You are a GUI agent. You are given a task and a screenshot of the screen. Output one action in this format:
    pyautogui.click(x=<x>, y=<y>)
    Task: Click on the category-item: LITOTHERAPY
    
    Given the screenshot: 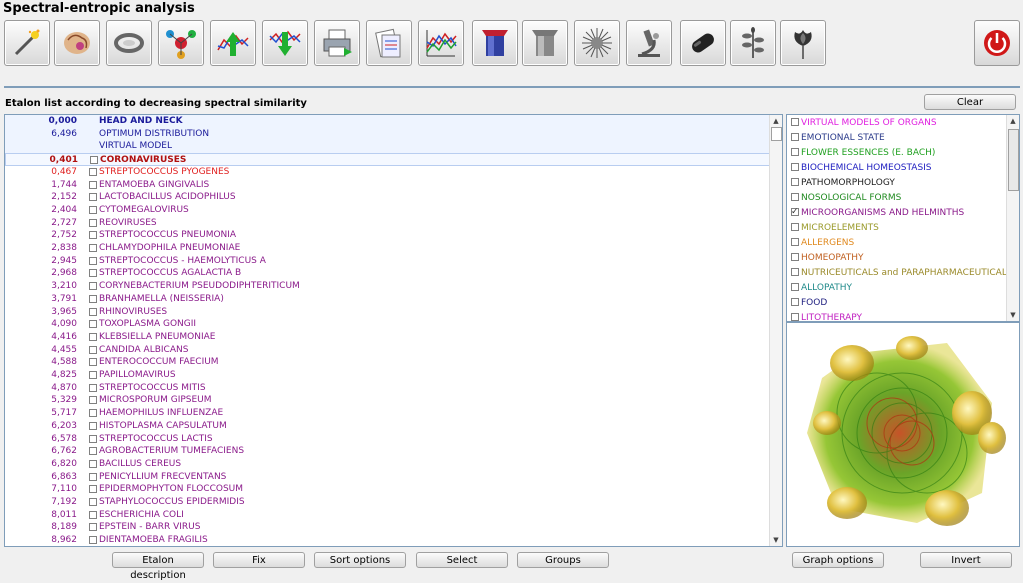 What is the action you would take?
    pyautogui.click(x=826, y=316)
    